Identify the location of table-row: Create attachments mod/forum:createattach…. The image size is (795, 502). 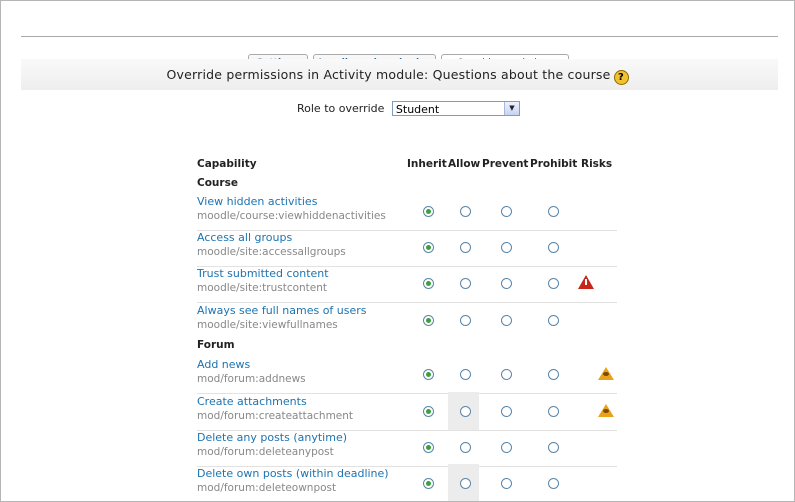
(407, 411).